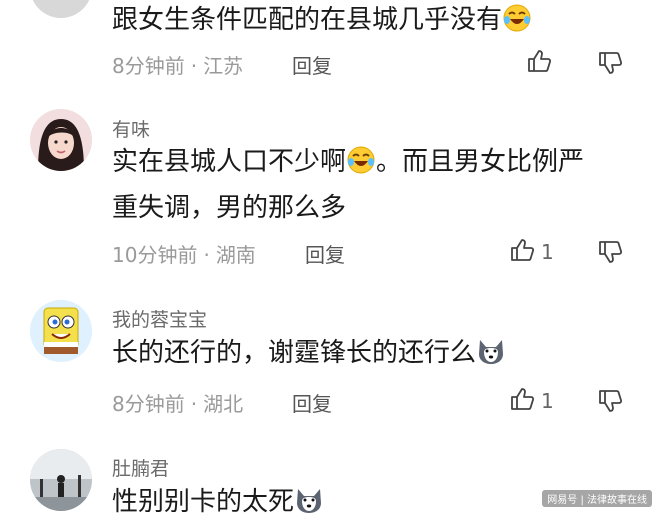 The width and height of the screenshot is (660, 527). What do you see at coordinates (223, 404) in the screenshot?
I see `comment-location: 湖北` at bounding box center [223, 404].